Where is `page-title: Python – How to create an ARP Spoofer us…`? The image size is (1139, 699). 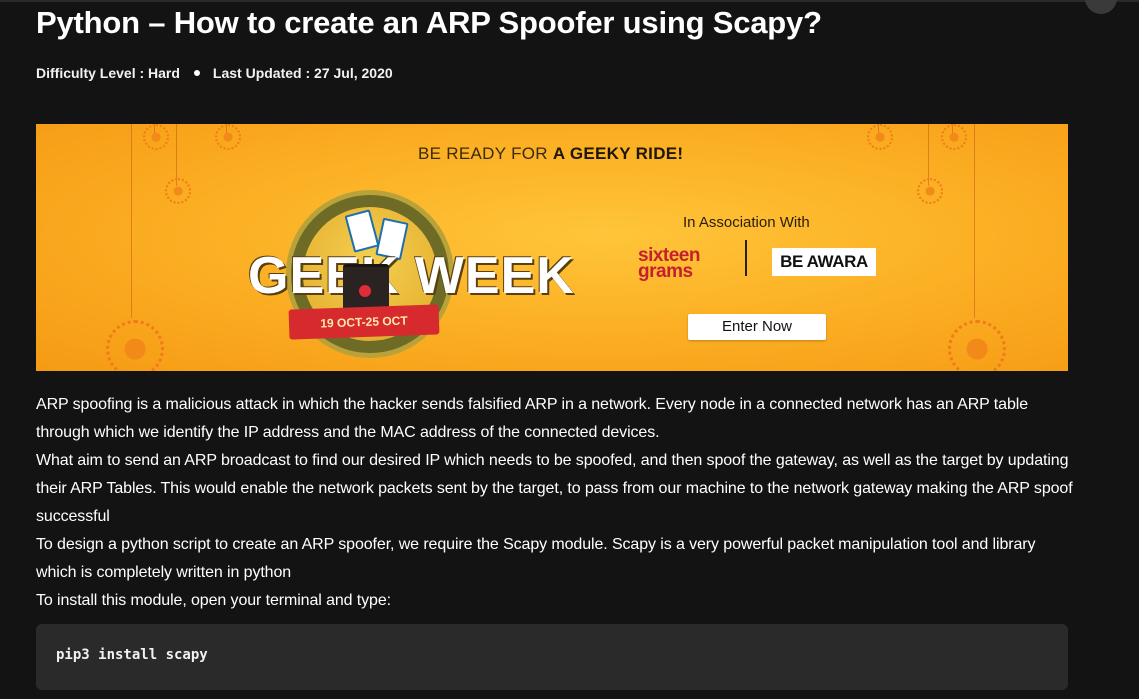
page-title: Python – How to create an ARP Spoofer us… is located at coordinates (429, 22).